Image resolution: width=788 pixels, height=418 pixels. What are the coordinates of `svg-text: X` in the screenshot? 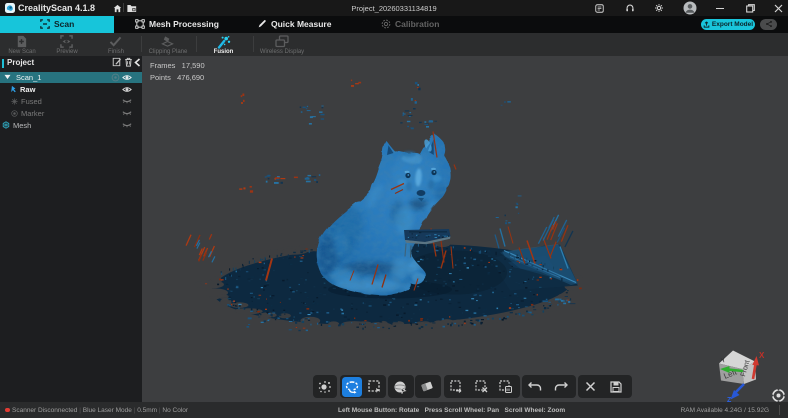 It's located at (762, 355).